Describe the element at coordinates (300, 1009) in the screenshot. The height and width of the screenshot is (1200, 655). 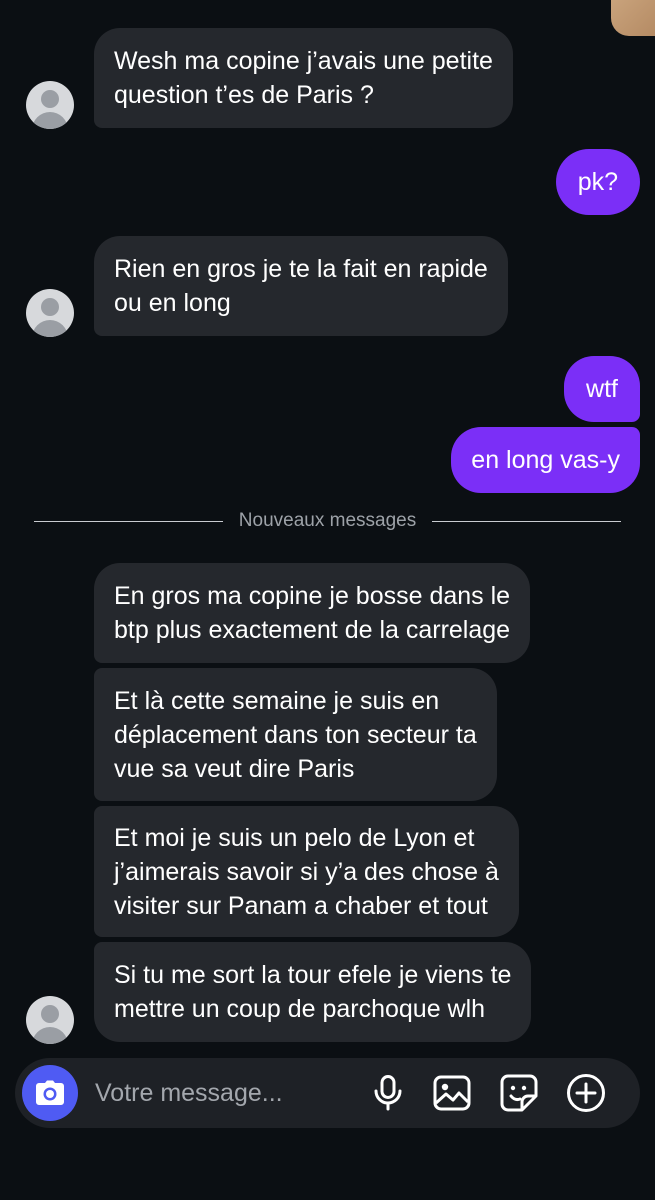
I see `message-line: mettre un coup de parchoque wlh` at that location.